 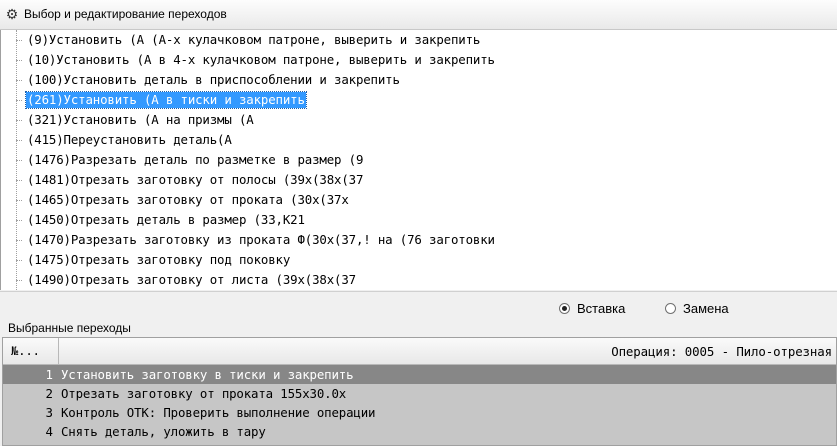 I want to click on selected-transitions-label: Выбранные переходы, so click(x=69, y=328).